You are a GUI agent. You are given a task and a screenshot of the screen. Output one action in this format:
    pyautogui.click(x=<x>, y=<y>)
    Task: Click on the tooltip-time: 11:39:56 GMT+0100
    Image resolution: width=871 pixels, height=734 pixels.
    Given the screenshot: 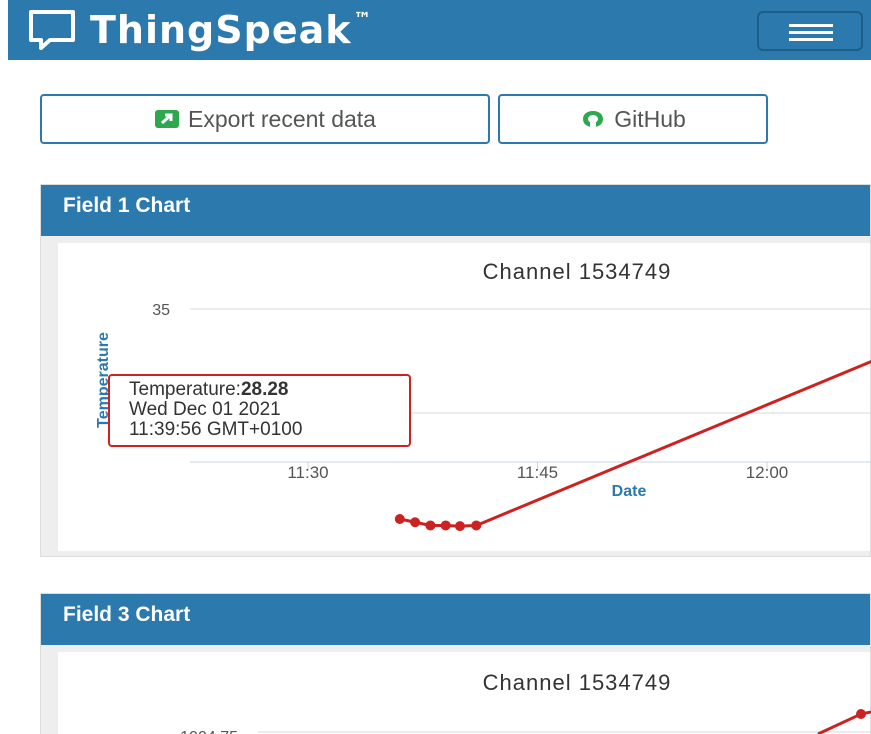 What is the action you would take?
    pyautogui.click(x=216, y=429)
    